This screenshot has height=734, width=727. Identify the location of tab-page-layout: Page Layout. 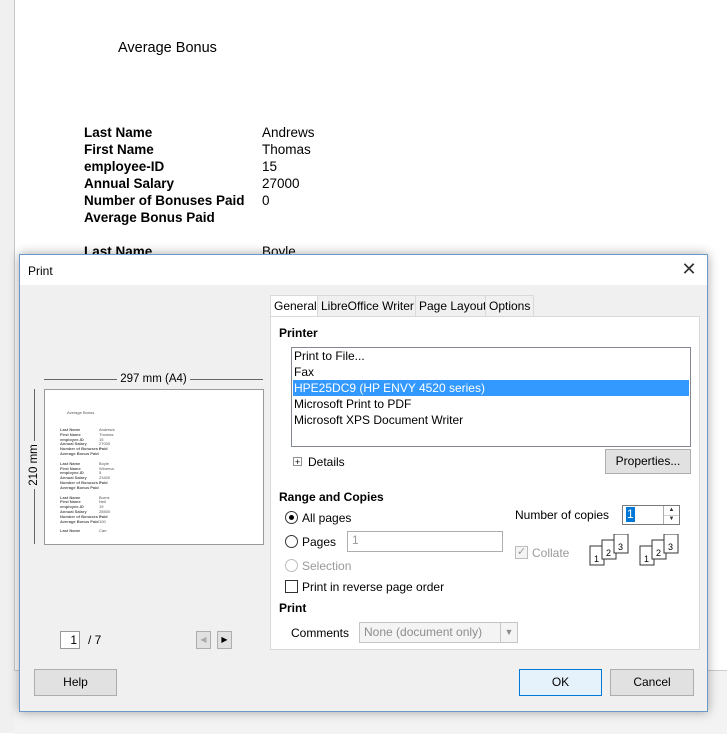
(453, 305).